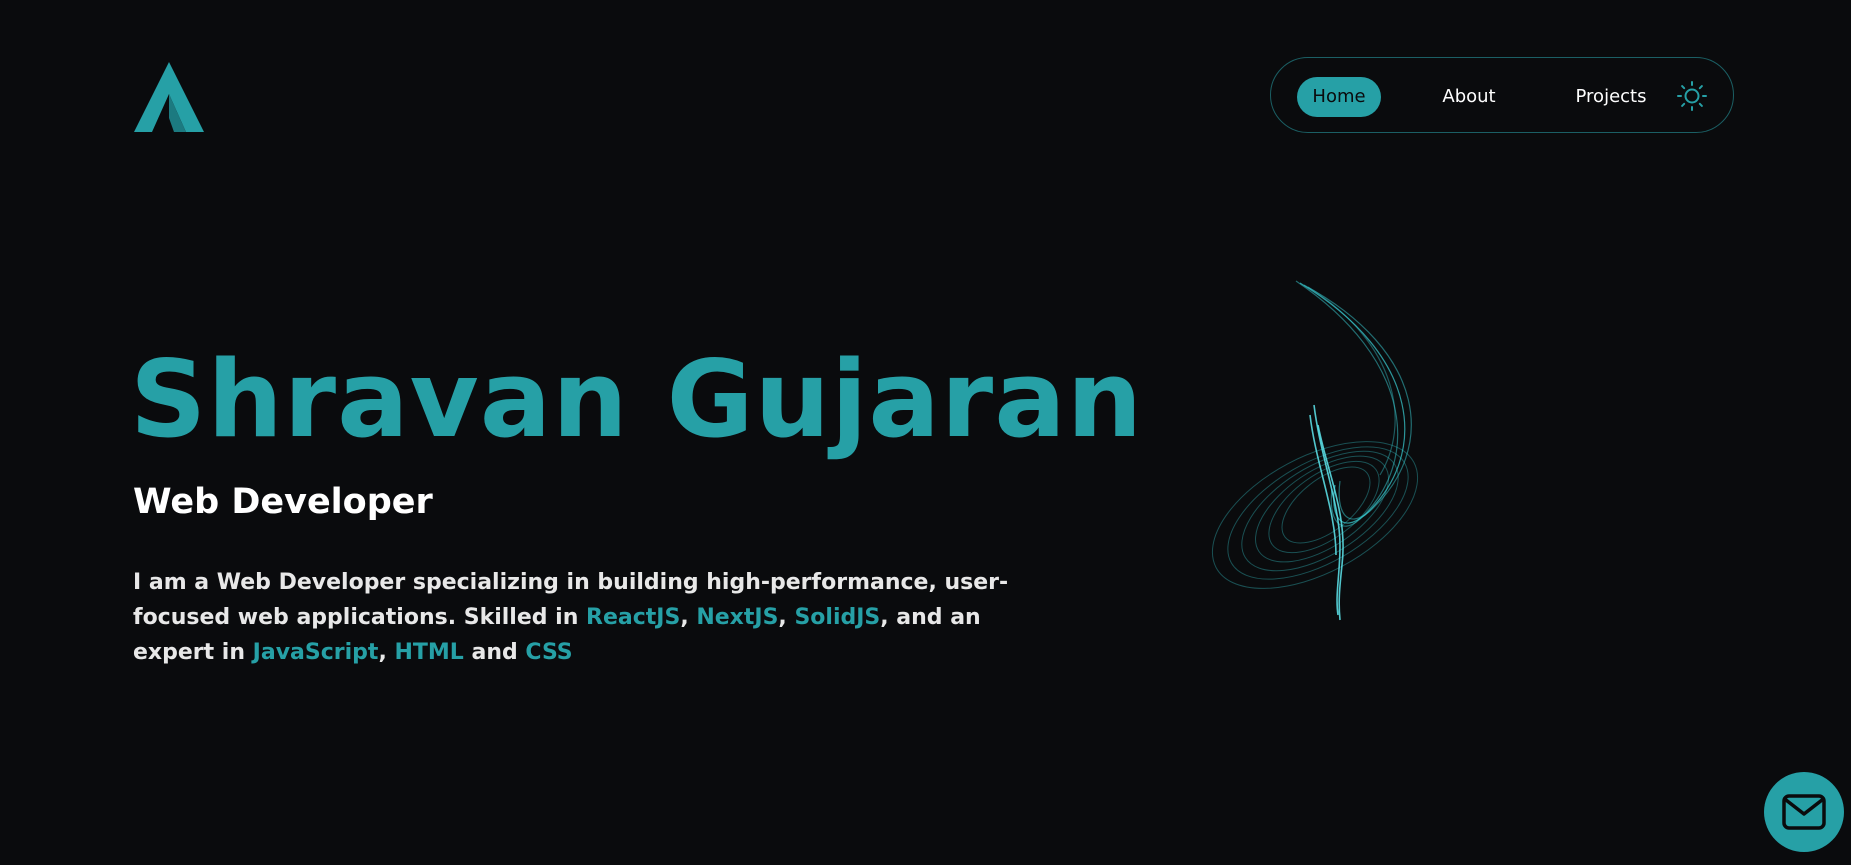 This screenshot has width=1851, height=865. What do you see at coordinates (1692, 96) in the screenshot?
I see `sun-icon` at bounding box center [1692, 96].